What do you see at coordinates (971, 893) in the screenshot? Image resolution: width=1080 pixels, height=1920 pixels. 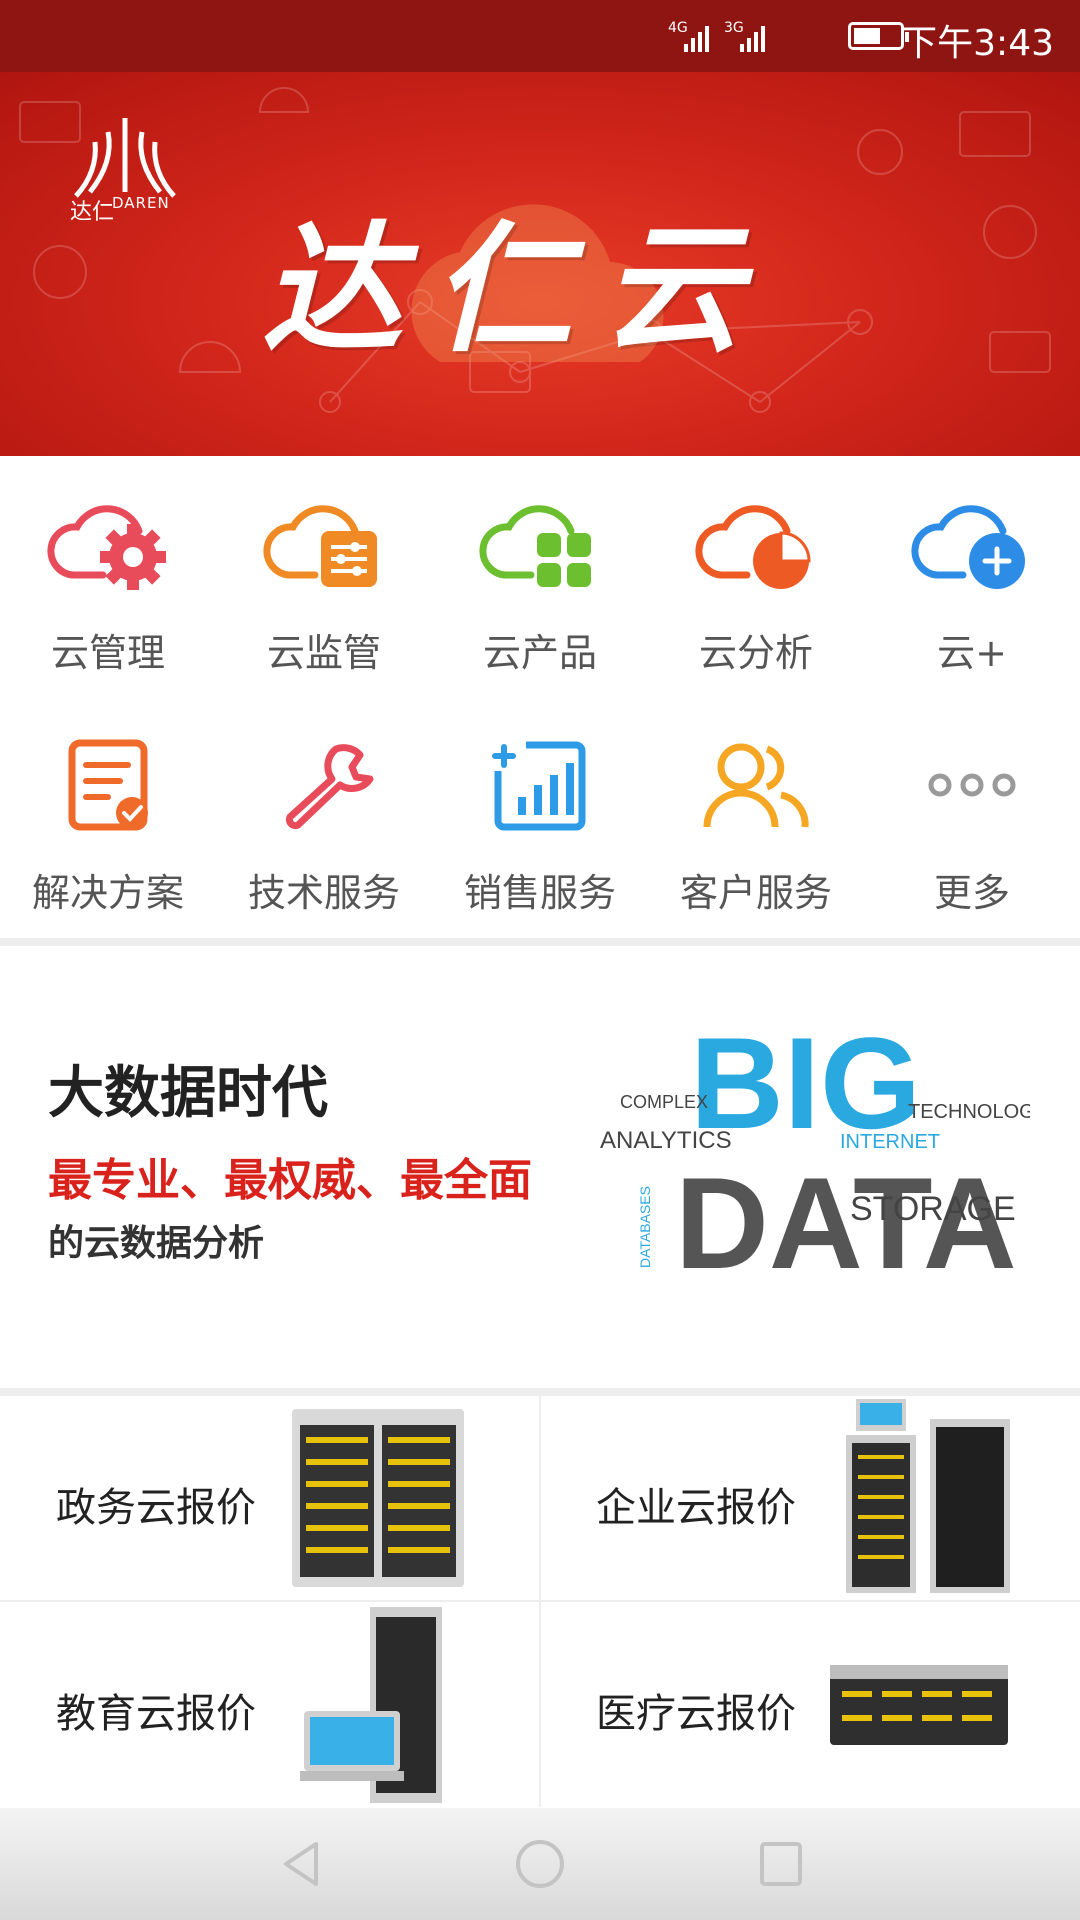 I see `menu-label: 更多` at bounding box center [971, 893].